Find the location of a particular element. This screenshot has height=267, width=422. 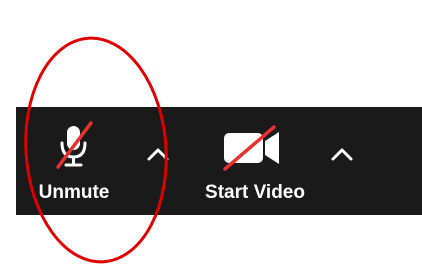

video-options-caret-button is located at coordinates (342, 155).